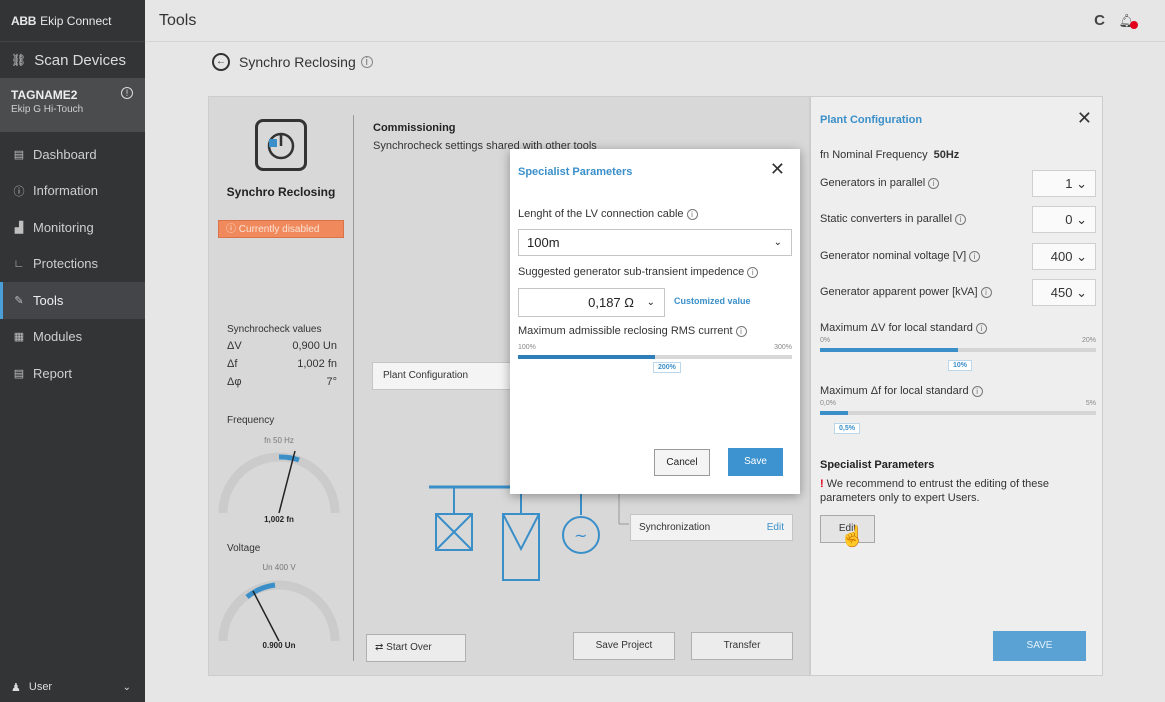 The height and width of the screenshot is (702, 1165). What do you see at coordinates (591, 302) in the screenshot?
I see `impedence-select: 0,187 Ω ⌄` at bounding box center [591, 302].